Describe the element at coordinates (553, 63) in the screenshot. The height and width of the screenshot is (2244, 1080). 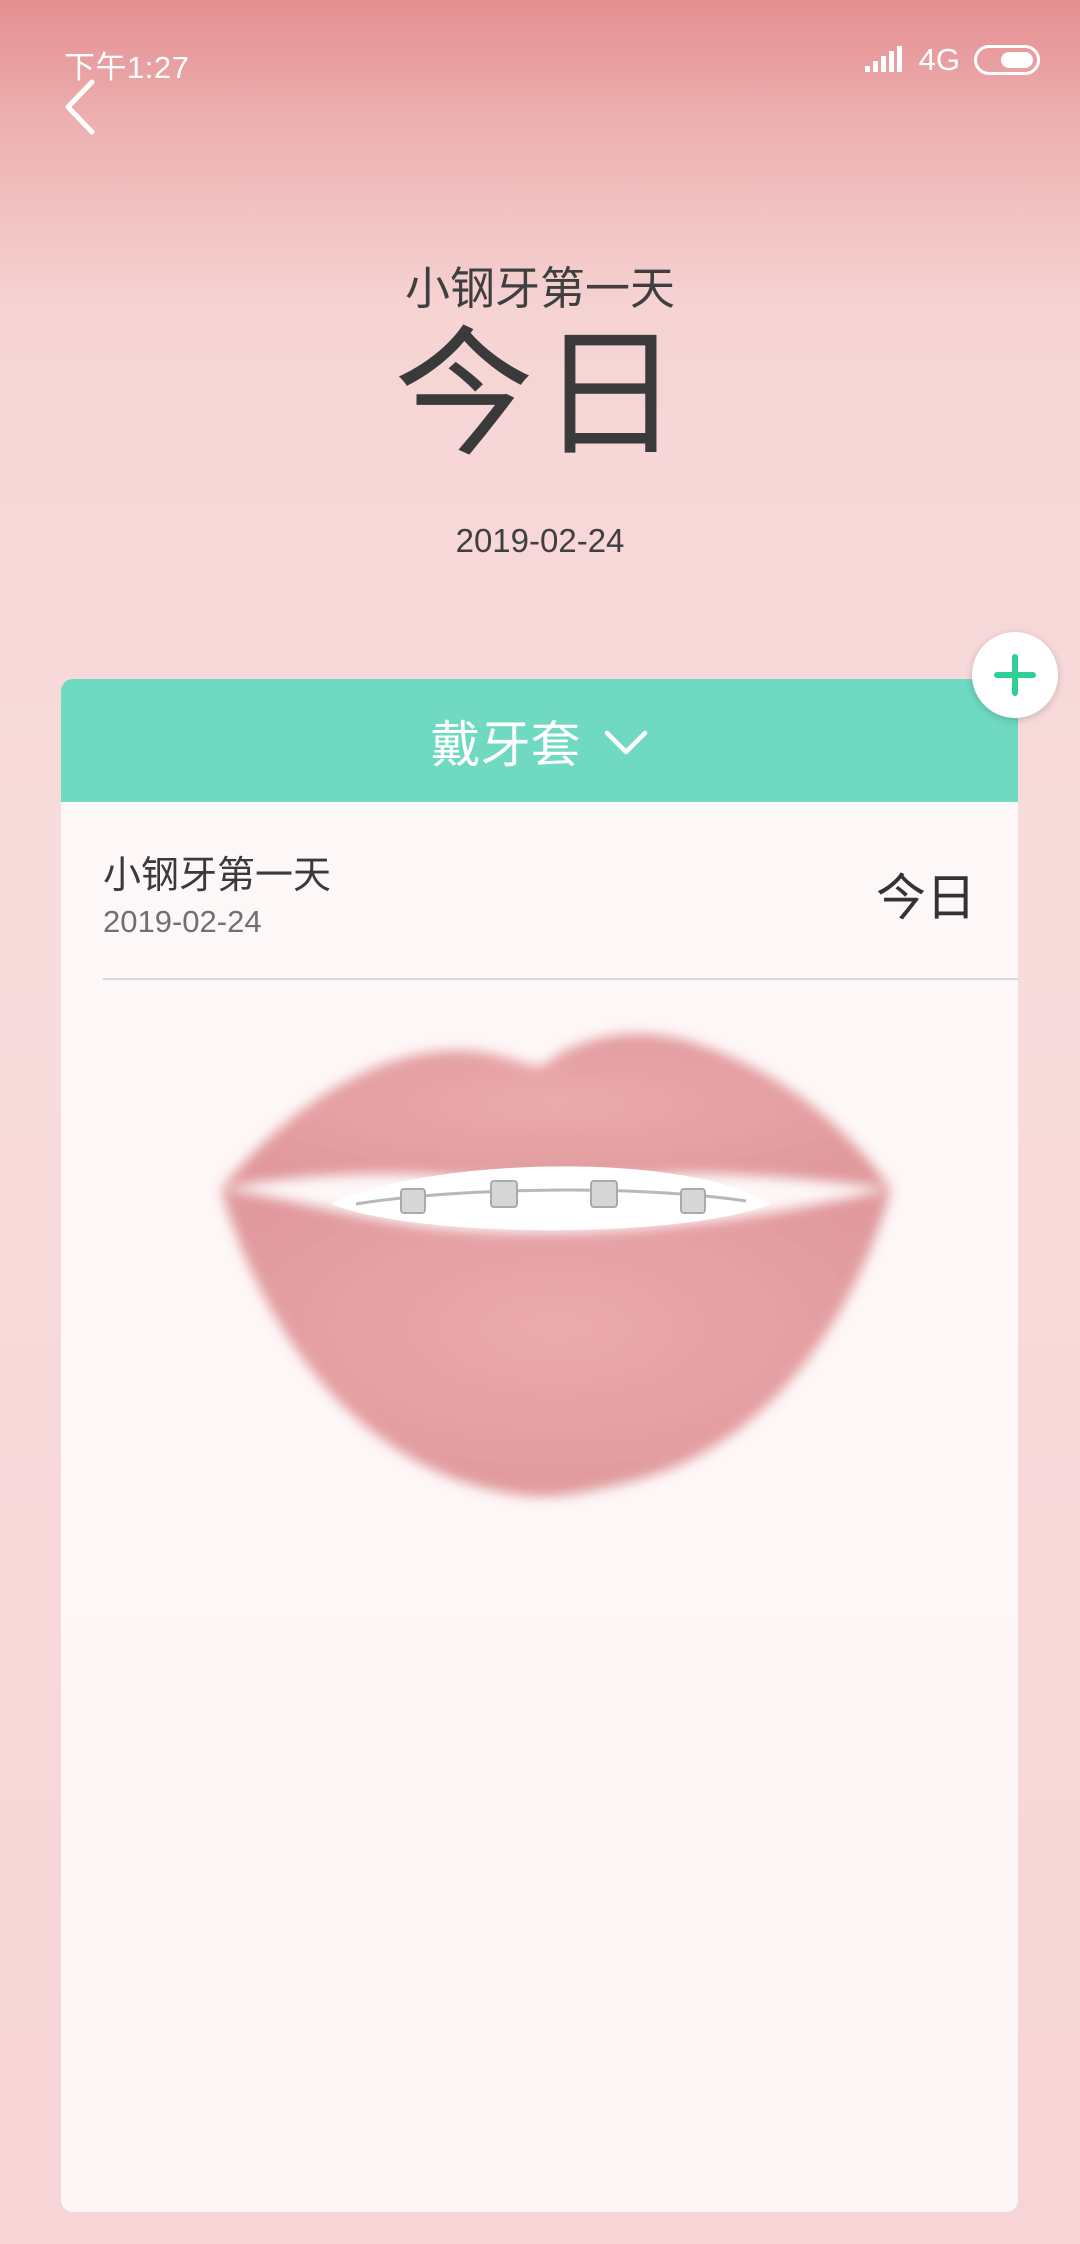
I see `status-bar: 下午1:27 4G` at that location.